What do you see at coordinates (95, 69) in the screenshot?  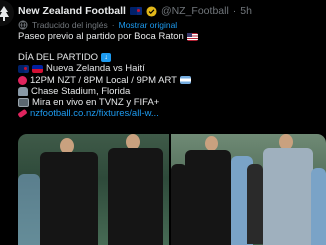 I see `tweet-line-text: Nueva Zelanda vs Haití` at bounding box center [95, 69].